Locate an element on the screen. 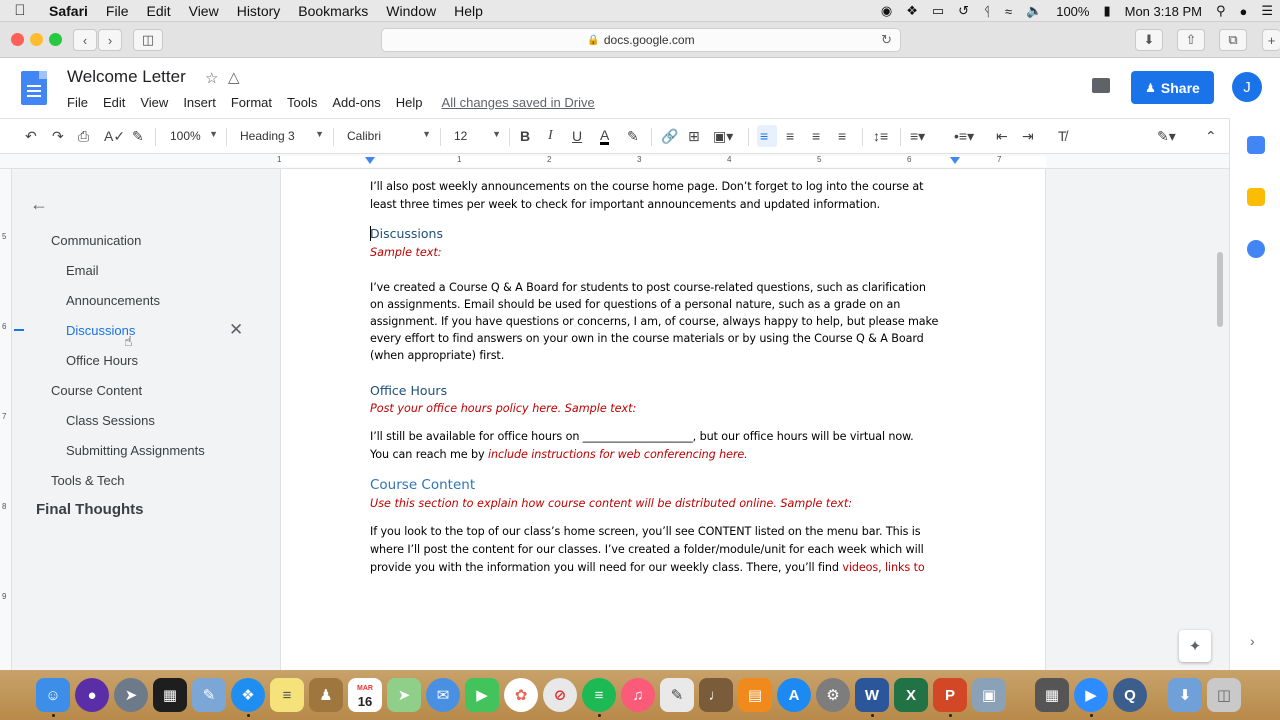 The image size is (1280, 720). doc-paragraph-line: (when appropriate) first. is located at coordinates (437, 355).